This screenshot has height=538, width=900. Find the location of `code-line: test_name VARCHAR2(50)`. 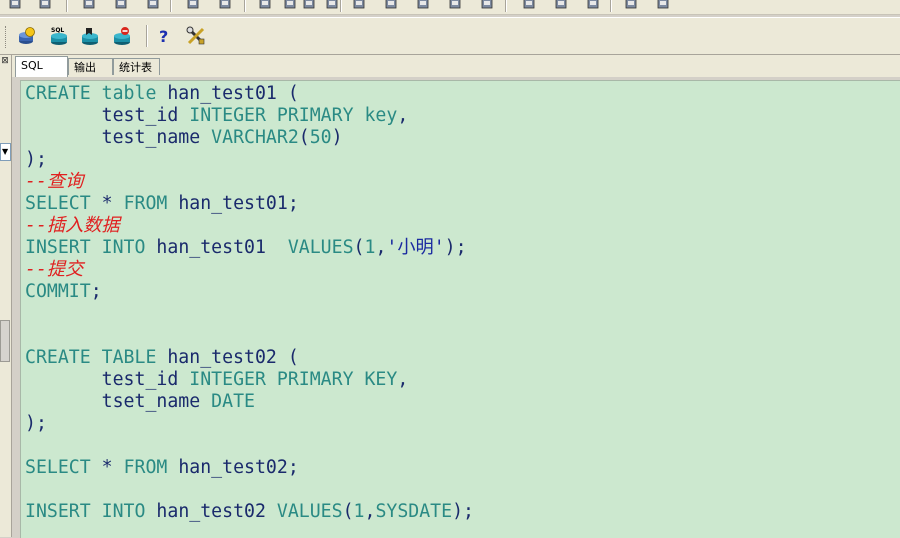

code-line: test_name VARCHAR2(50) is located at coordinates (222, 137).